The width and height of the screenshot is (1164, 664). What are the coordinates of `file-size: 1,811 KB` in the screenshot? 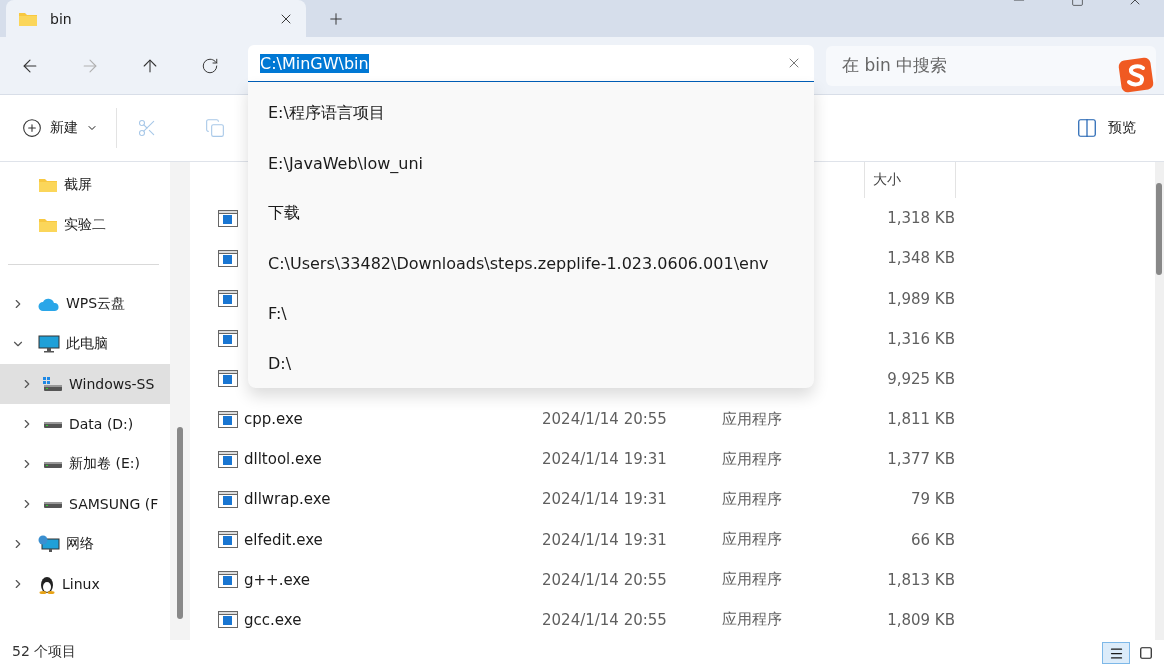 It's located at (920, 419).